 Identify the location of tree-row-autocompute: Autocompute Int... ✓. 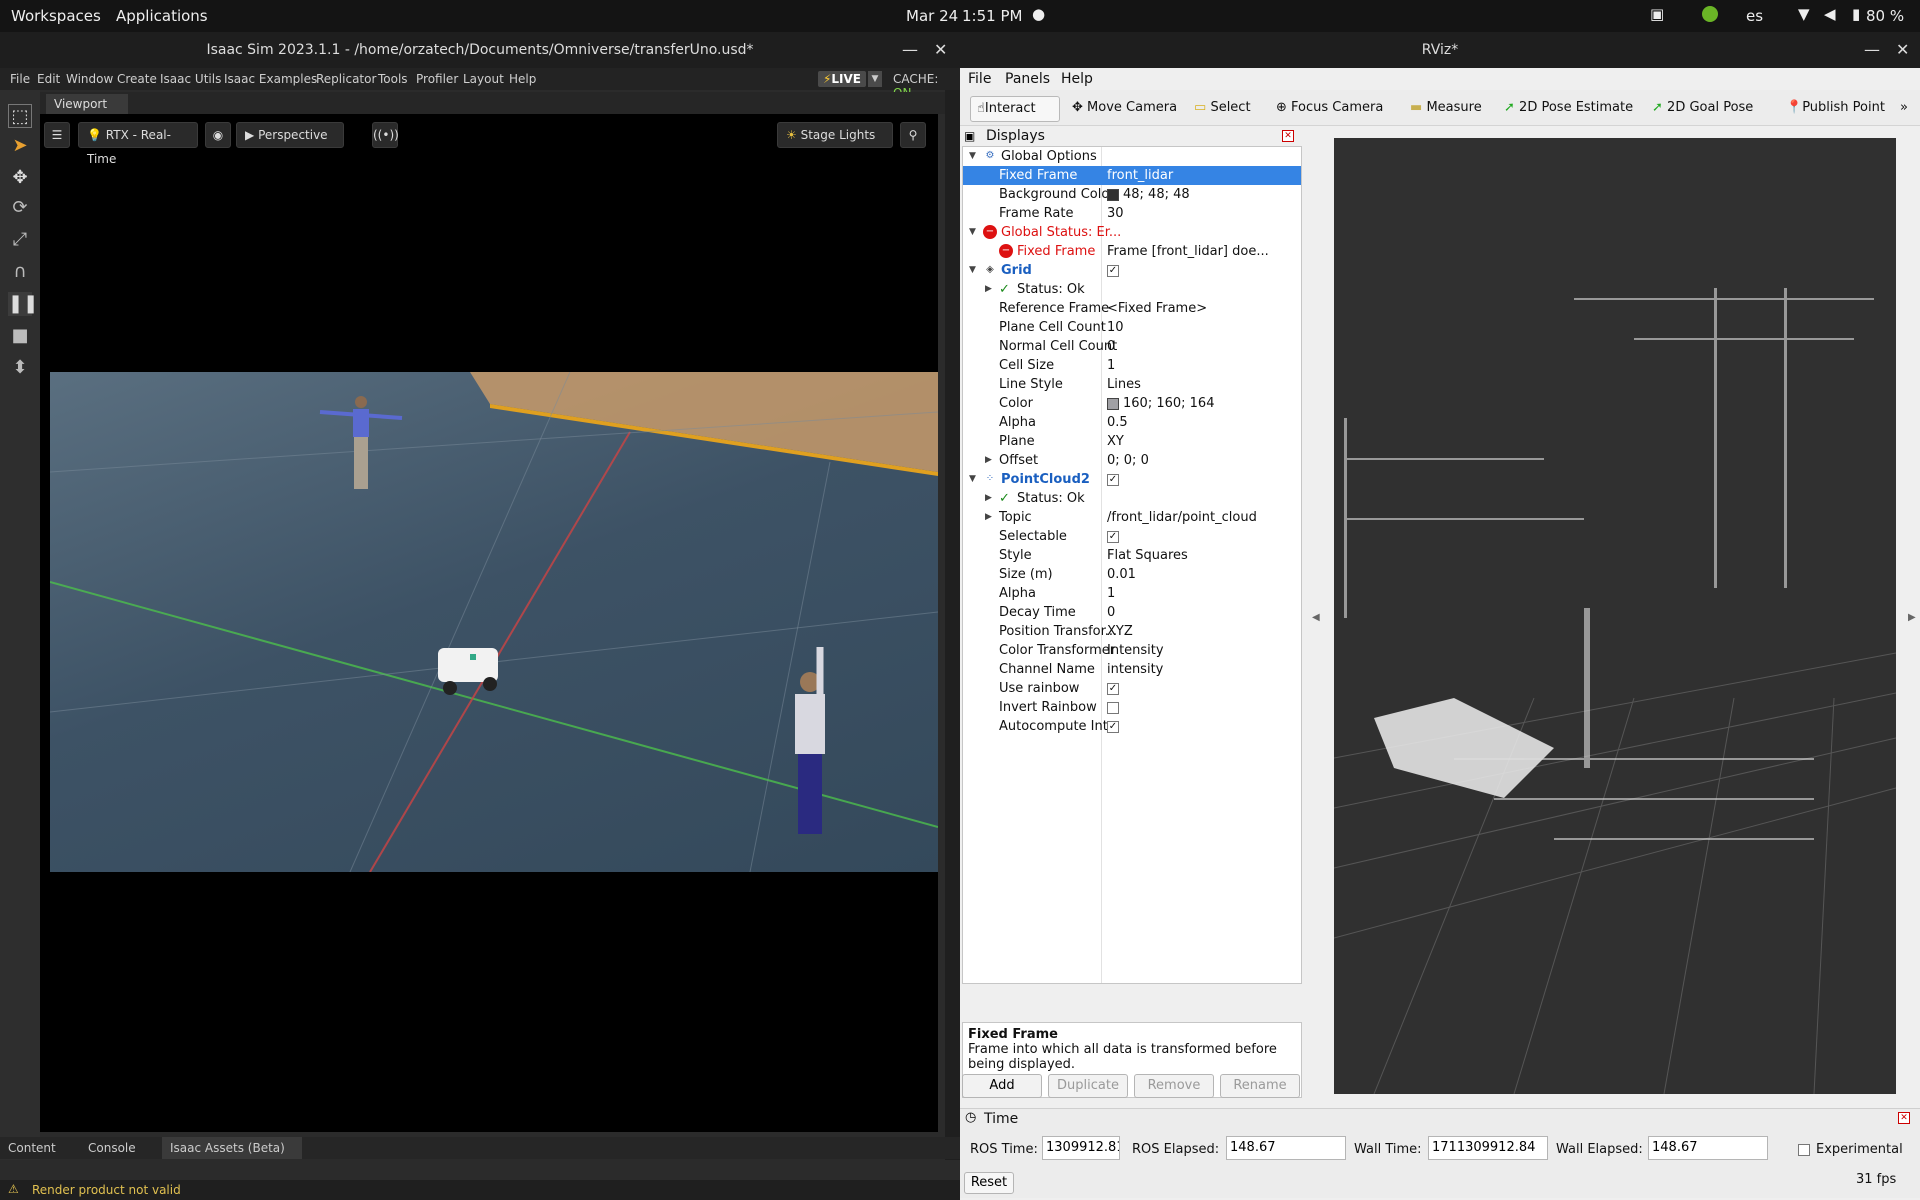
(1132, 726).